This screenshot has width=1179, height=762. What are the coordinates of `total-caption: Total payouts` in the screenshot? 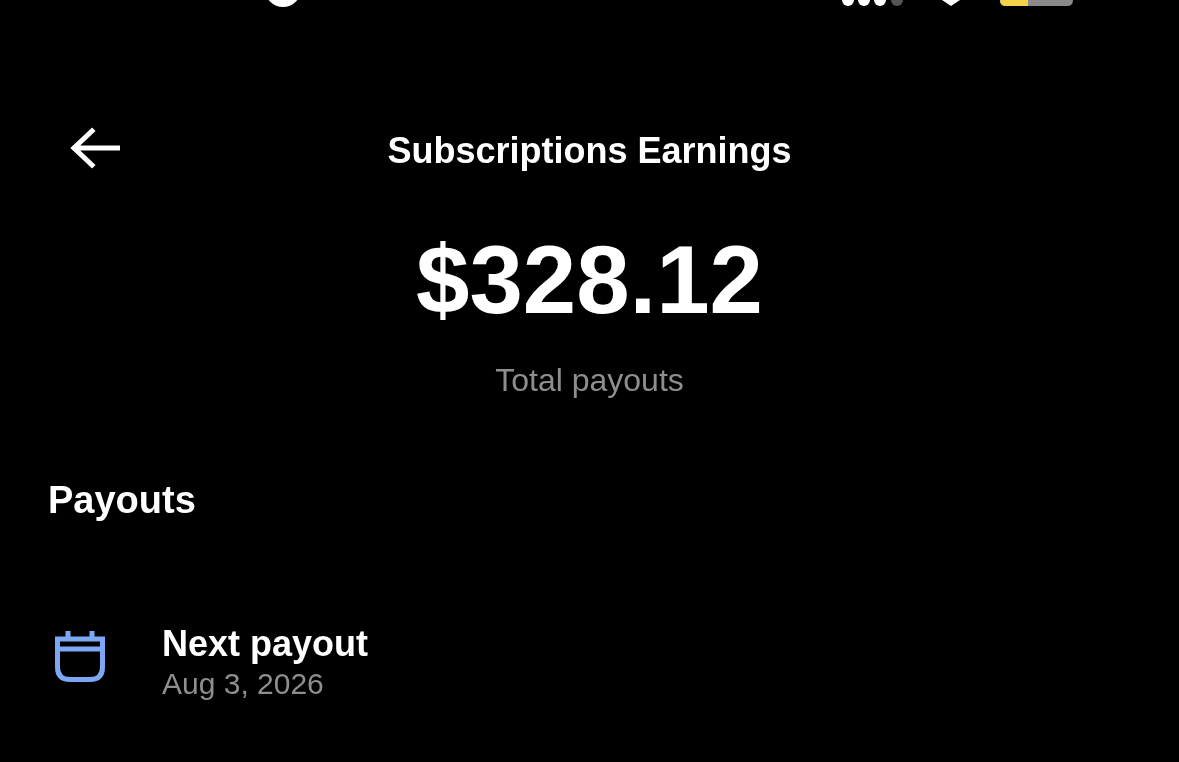 It's located at (589, 380).